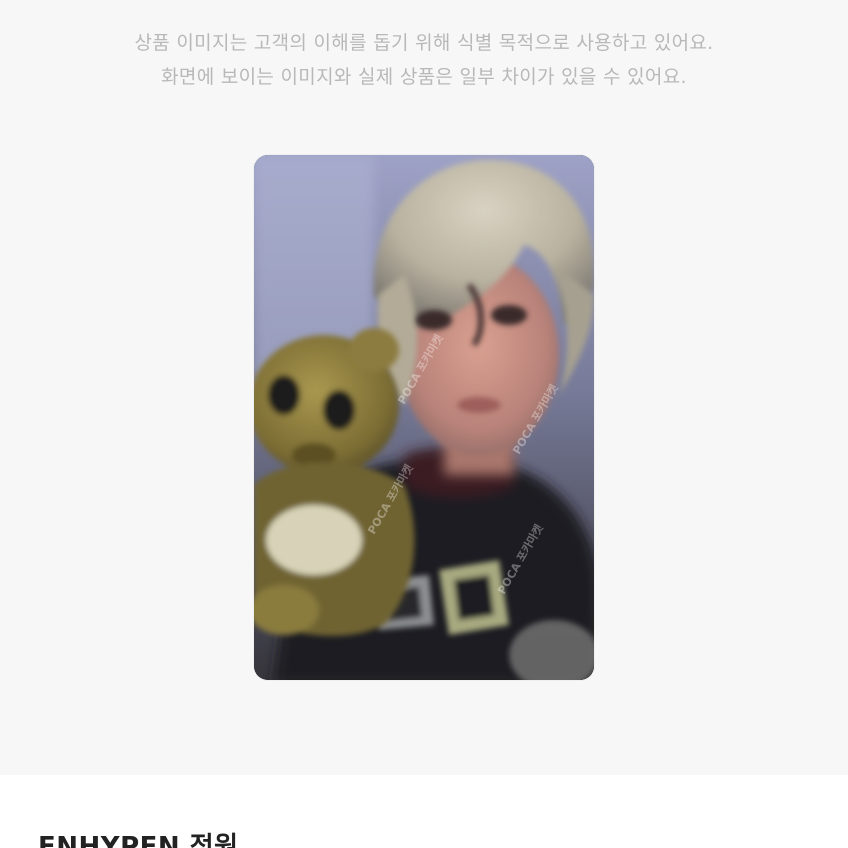 The height and width of the screenshot is (848, 848). I want to click on product-title: ENHYPEN 정원, so click(138, 840).